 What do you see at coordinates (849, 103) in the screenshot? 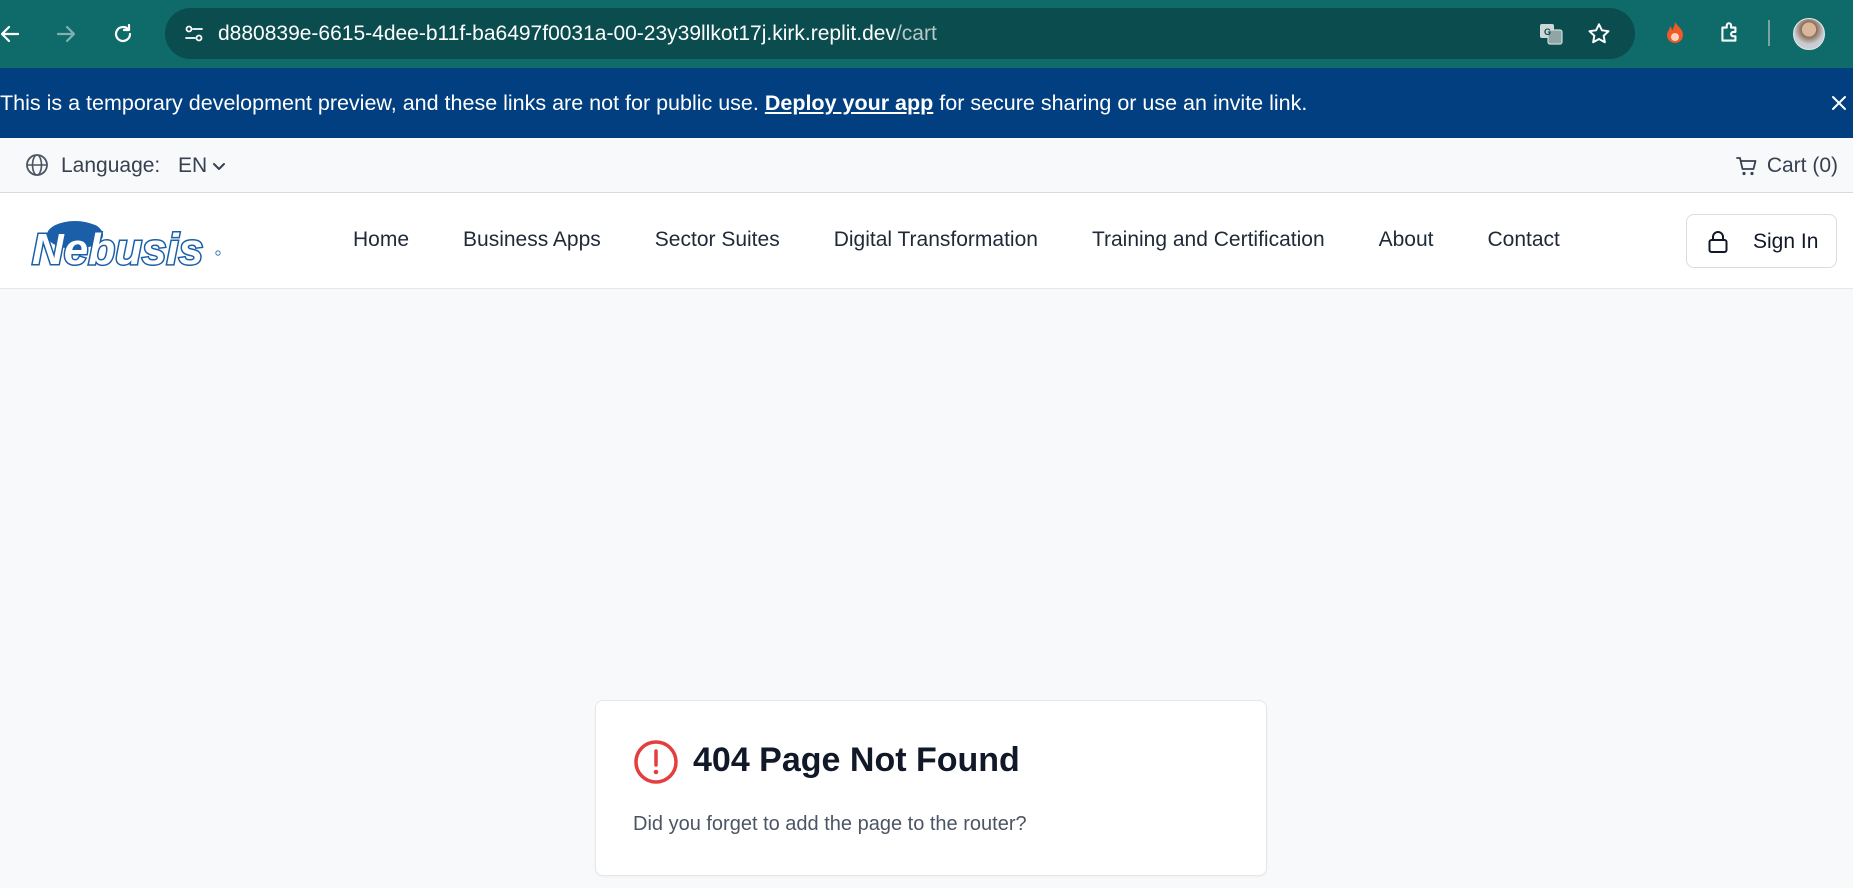
I see `deploy-app-link: Deploy your app` at bounding box center [849, 103].